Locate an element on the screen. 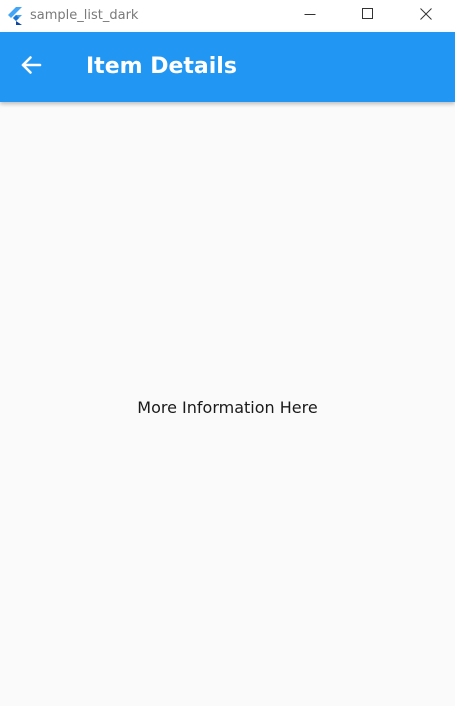 The image size is (455, 706). close-icon is located at coordinates (426, 16).